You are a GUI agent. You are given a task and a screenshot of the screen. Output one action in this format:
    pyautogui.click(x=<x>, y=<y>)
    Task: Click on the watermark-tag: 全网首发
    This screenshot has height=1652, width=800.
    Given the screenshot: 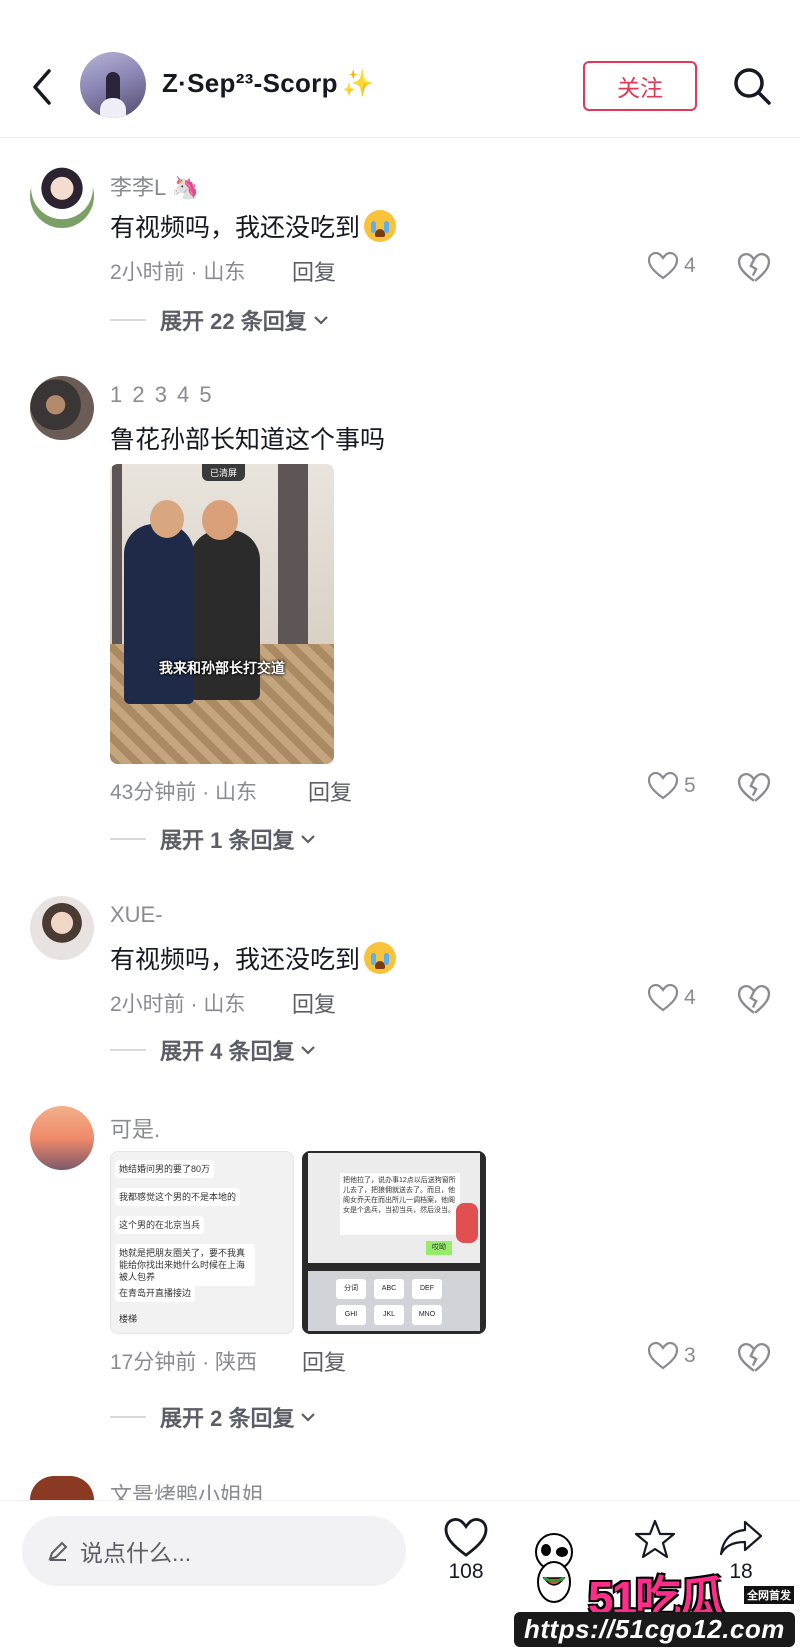 What is the action you would take?
    pyautogui.click(x=769, y=1595)
    